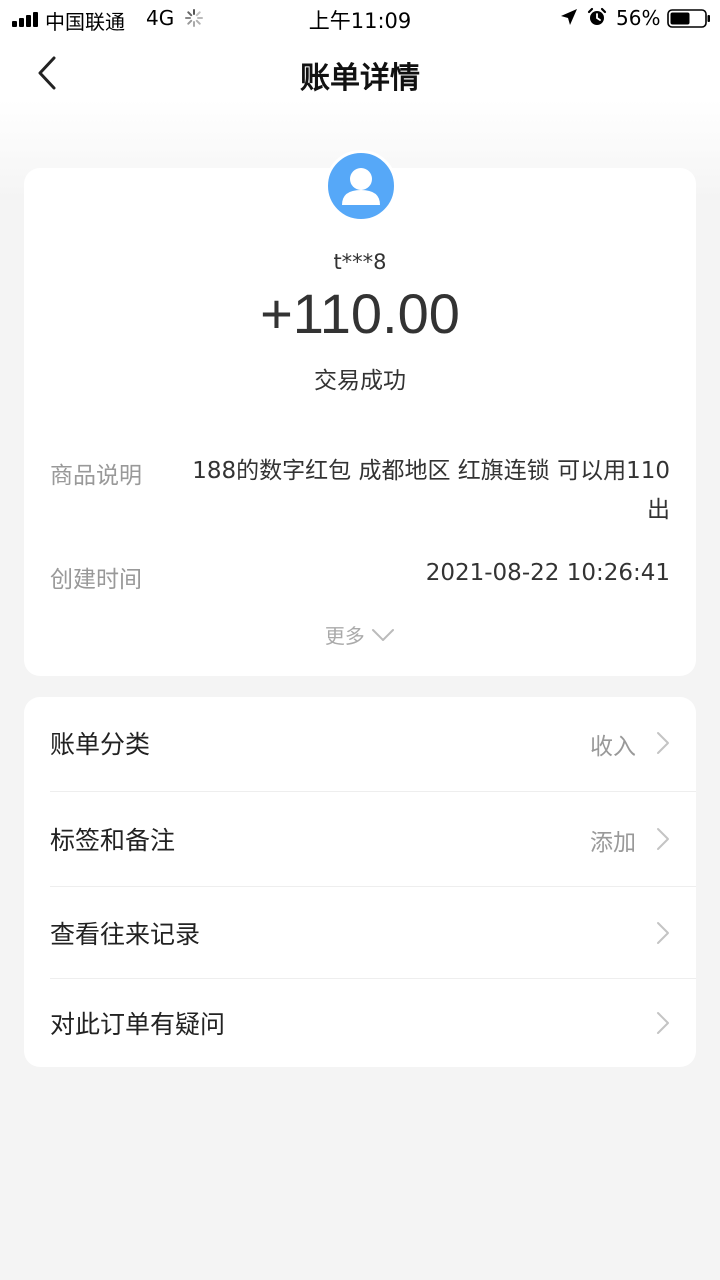 This screenshot has width=720, height=1280. Describe the element at coordinates (613, 747) in the screenshot. I see `bill-category-value: 收入` at that location.